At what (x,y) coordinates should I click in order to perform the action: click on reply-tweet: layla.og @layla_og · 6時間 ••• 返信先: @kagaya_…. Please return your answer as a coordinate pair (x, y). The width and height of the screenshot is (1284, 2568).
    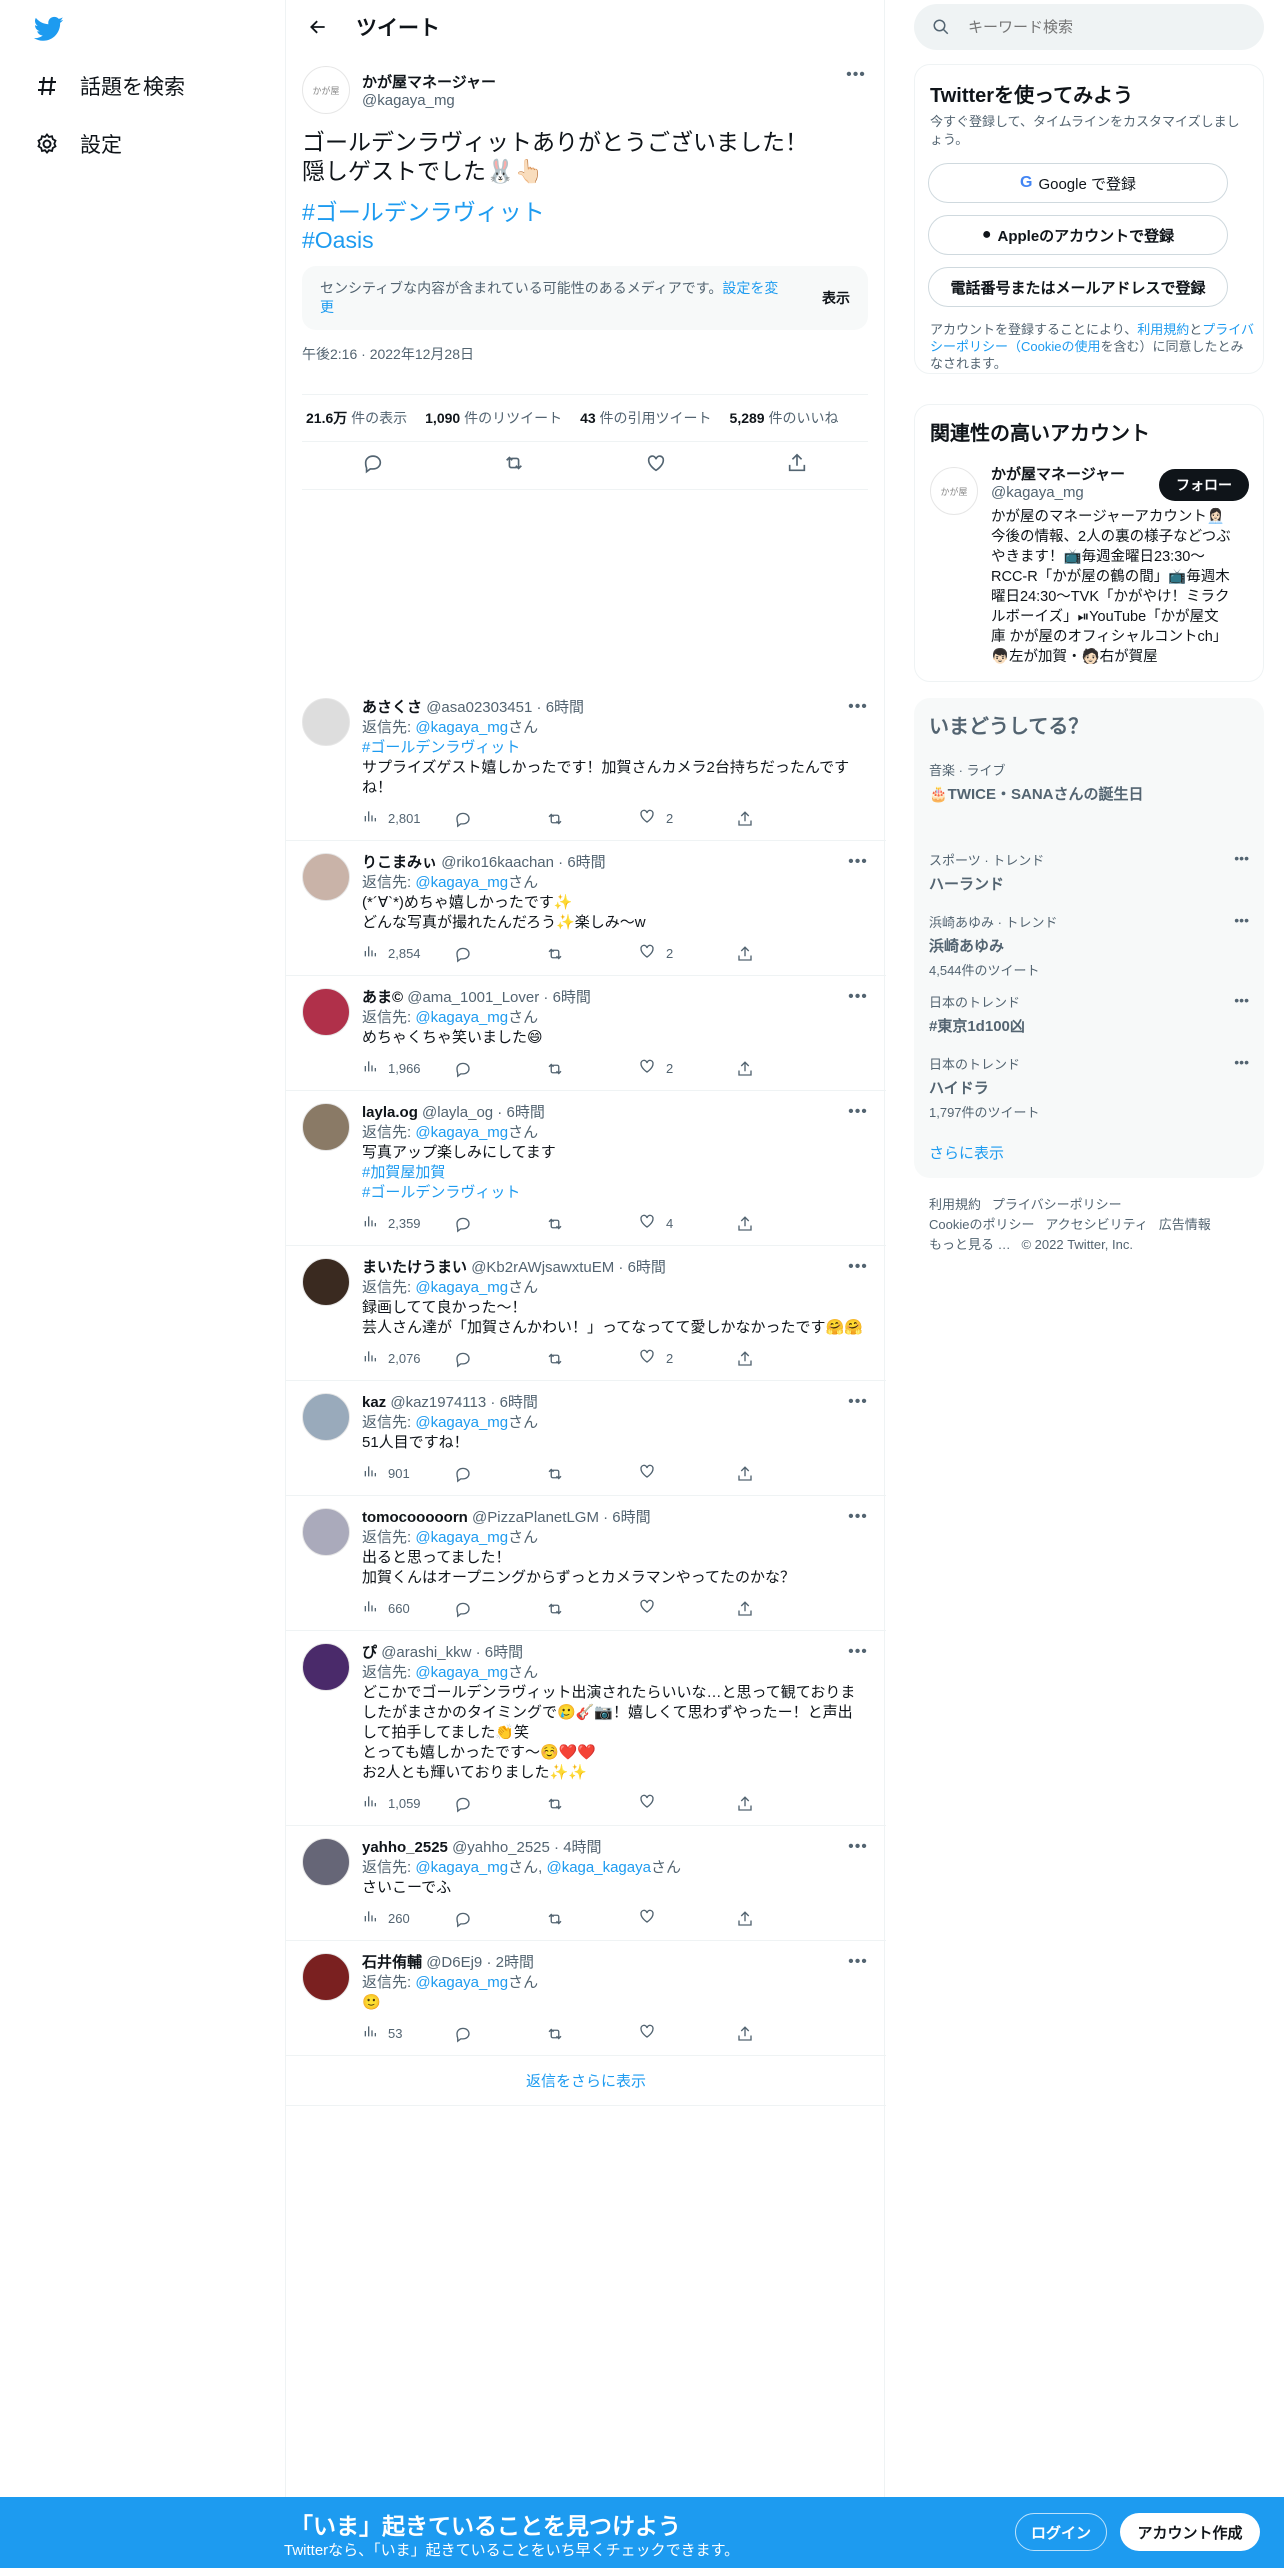
    Looking at the image, I should click on (586, 1168).